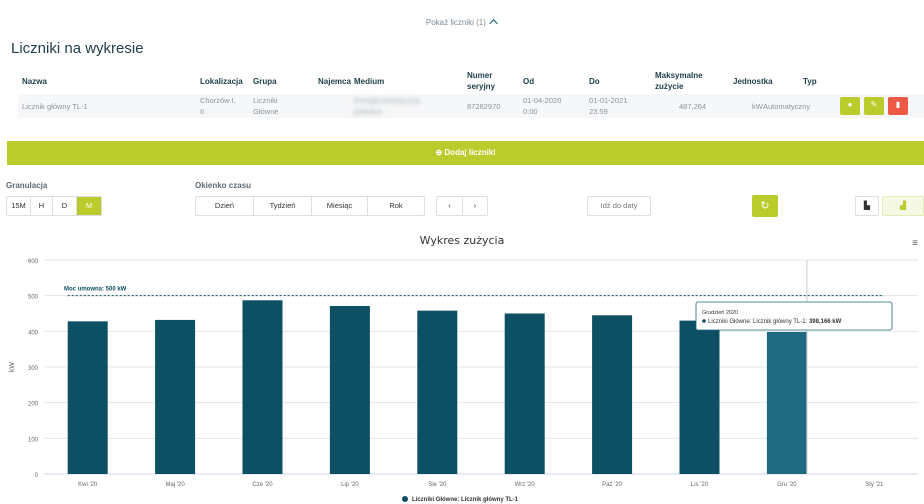 Image resolution: width=924 pixels, height=504 pixels. Describe the element at coordinates (369, 81) in the screenshot. I see `col-medium: Medium` at that location.